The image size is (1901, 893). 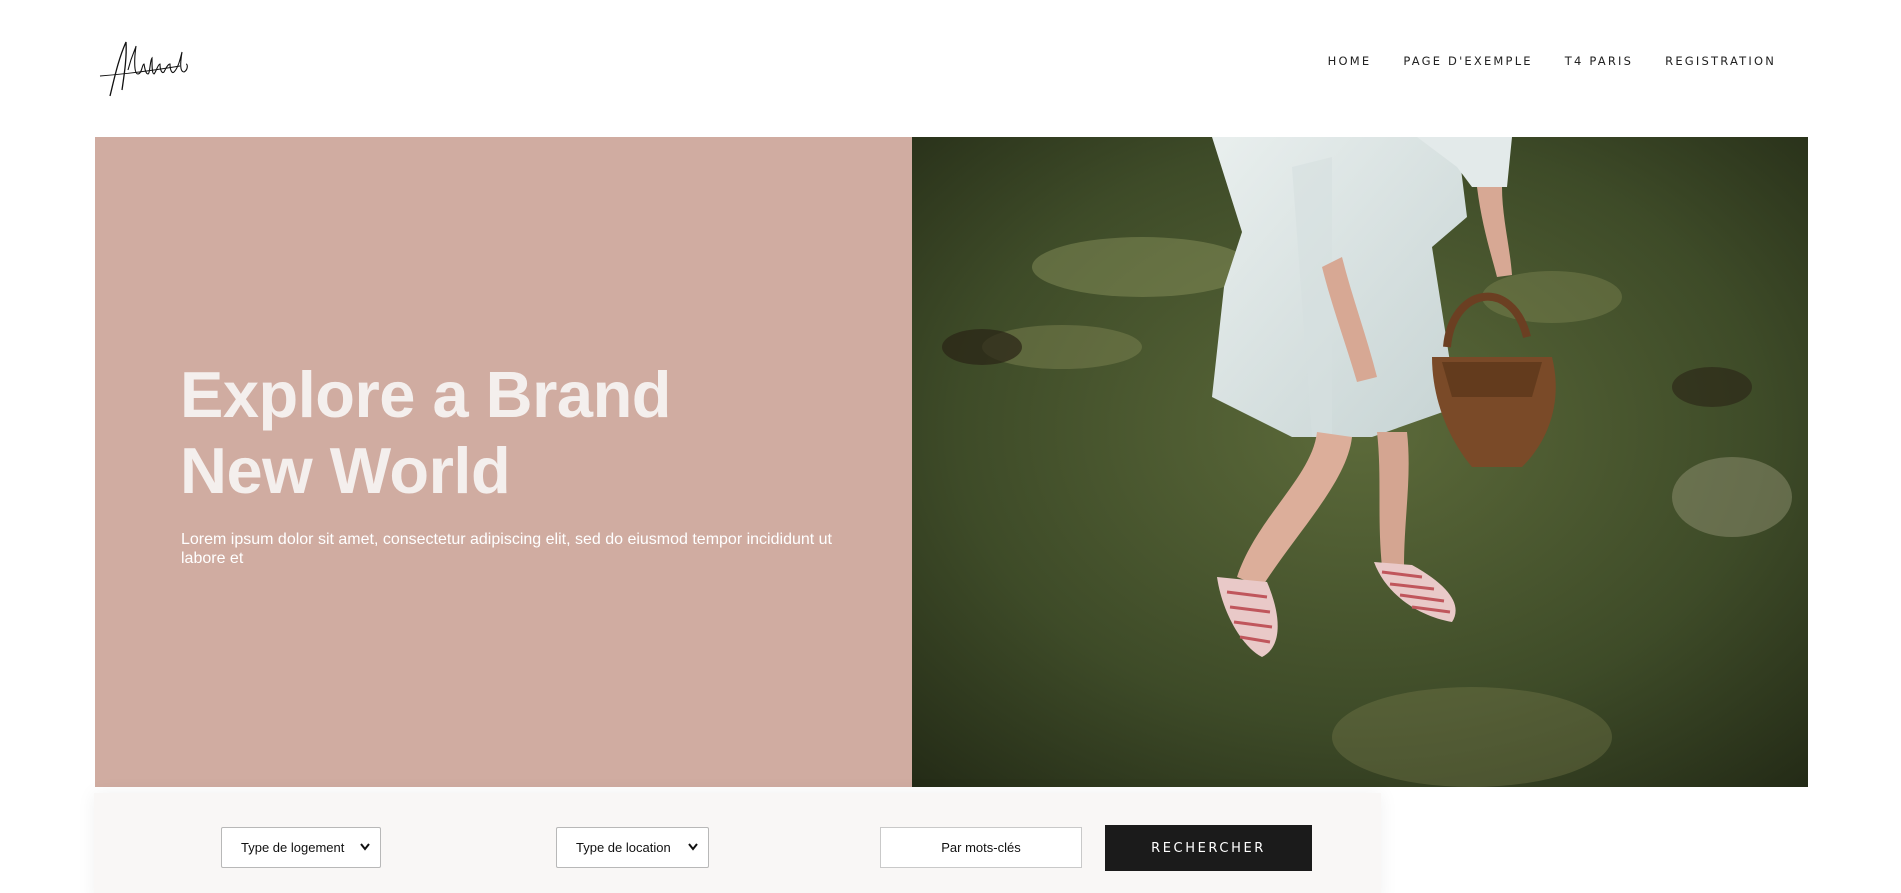 I want to click on nav-page-exemple: PAGE D'EXEMPLE, so click(x=1467, y=61).